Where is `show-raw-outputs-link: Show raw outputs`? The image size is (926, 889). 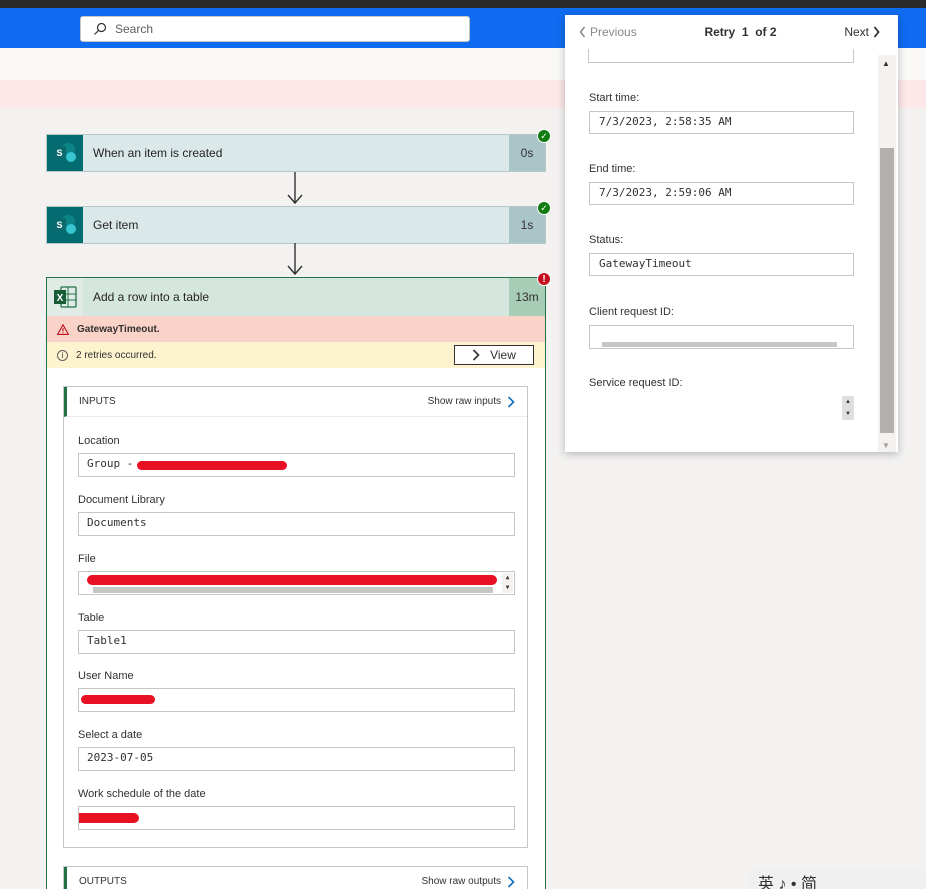
show-raw-outputs-link: Show raw outputs is located at coordinates (468, 881).